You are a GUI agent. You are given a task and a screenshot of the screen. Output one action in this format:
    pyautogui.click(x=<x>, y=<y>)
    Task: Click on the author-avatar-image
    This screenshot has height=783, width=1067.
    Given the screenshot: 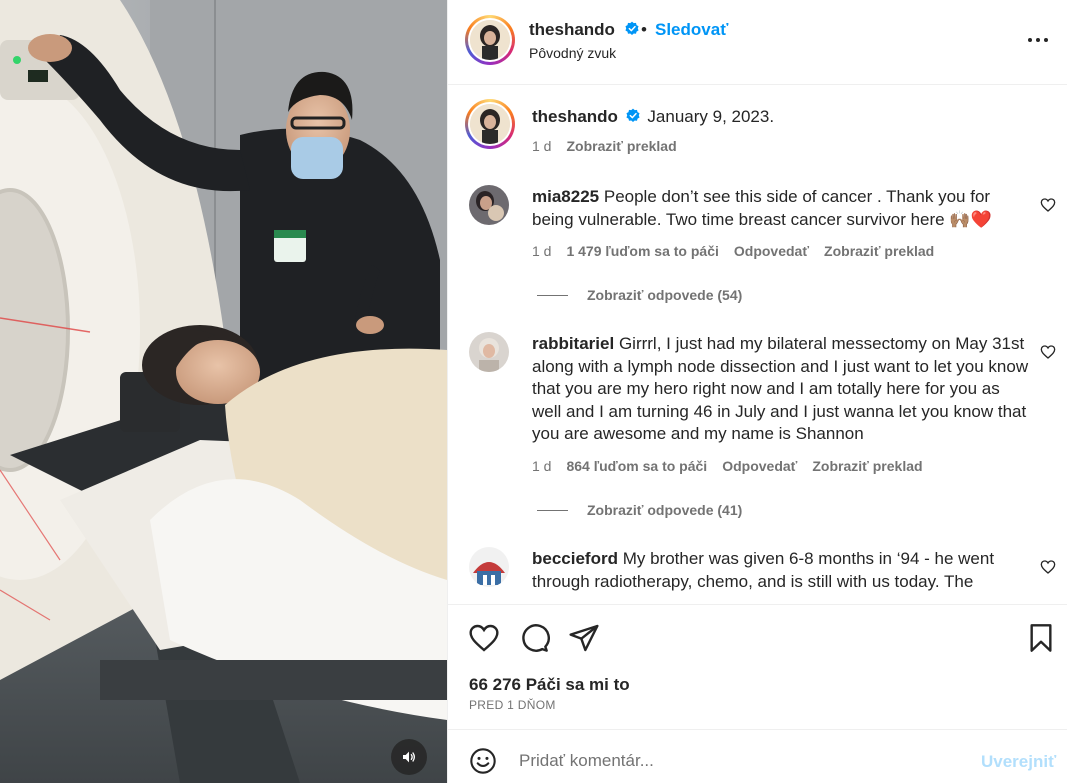 What is the action you would take?
    pyautogui.click(x=490, y=40)
    